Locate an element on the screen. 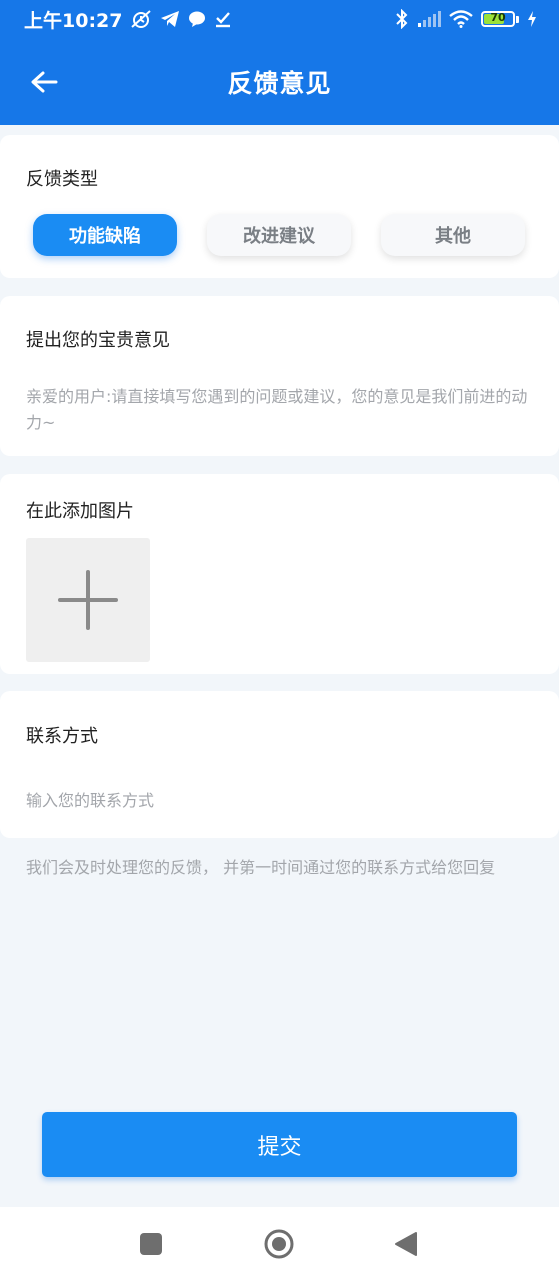 The height and width of the screenshot is (1280, 559). plus-icon is located at coordinates (88, 600).